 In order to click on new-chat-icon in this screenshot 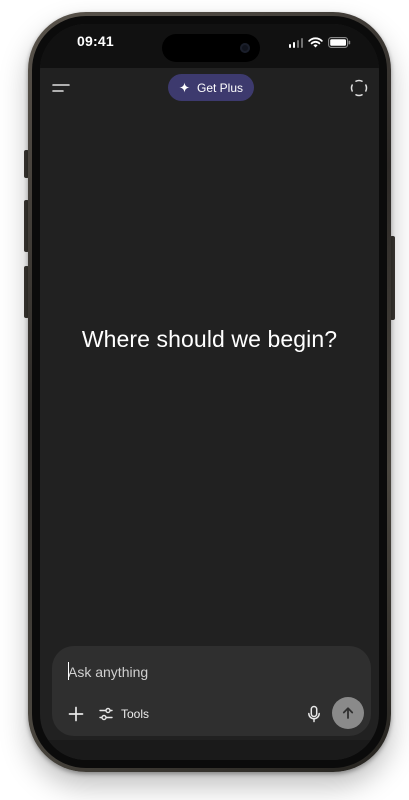, I will do `click(359, 88)`.